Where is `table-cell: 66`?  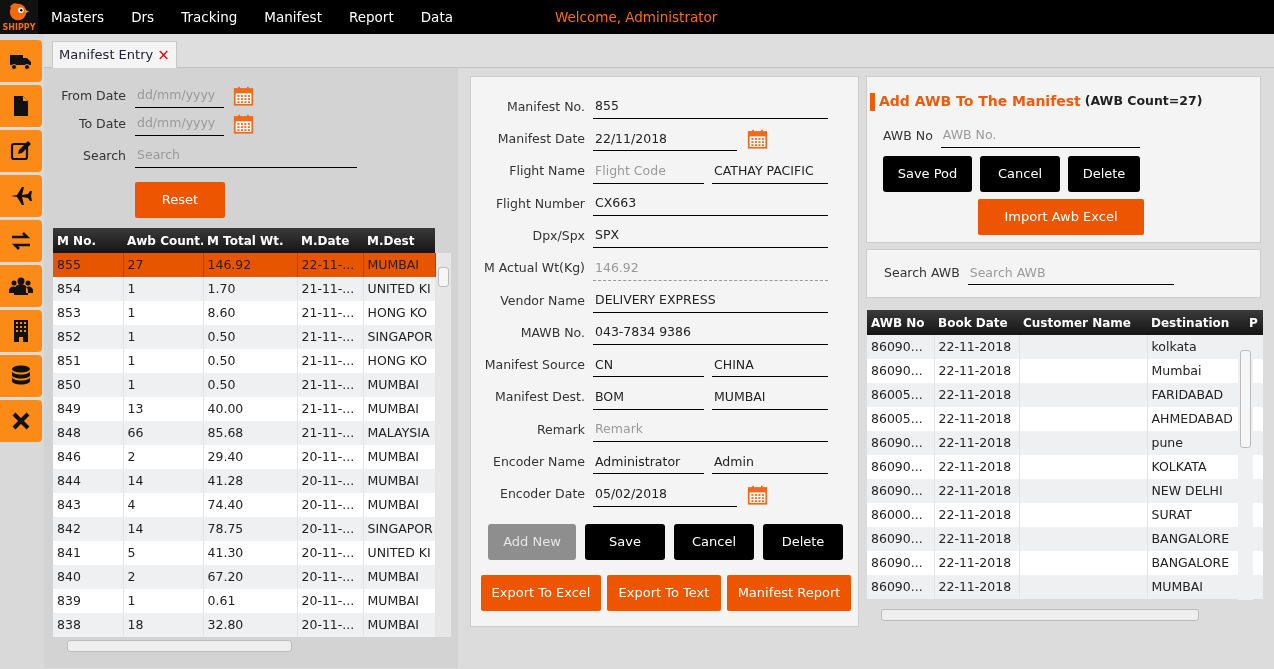
table-cell: 66 is located at coordinates (163, 433).